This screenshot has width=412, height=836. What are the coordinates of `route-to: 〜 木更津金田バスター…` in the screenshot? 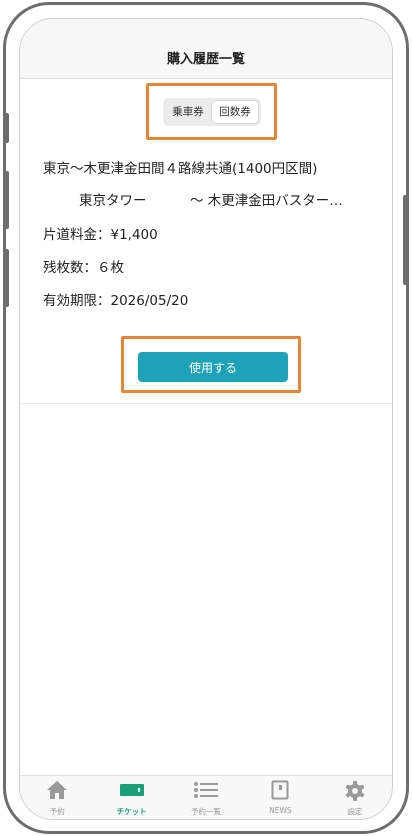 It's located at (266, 201).